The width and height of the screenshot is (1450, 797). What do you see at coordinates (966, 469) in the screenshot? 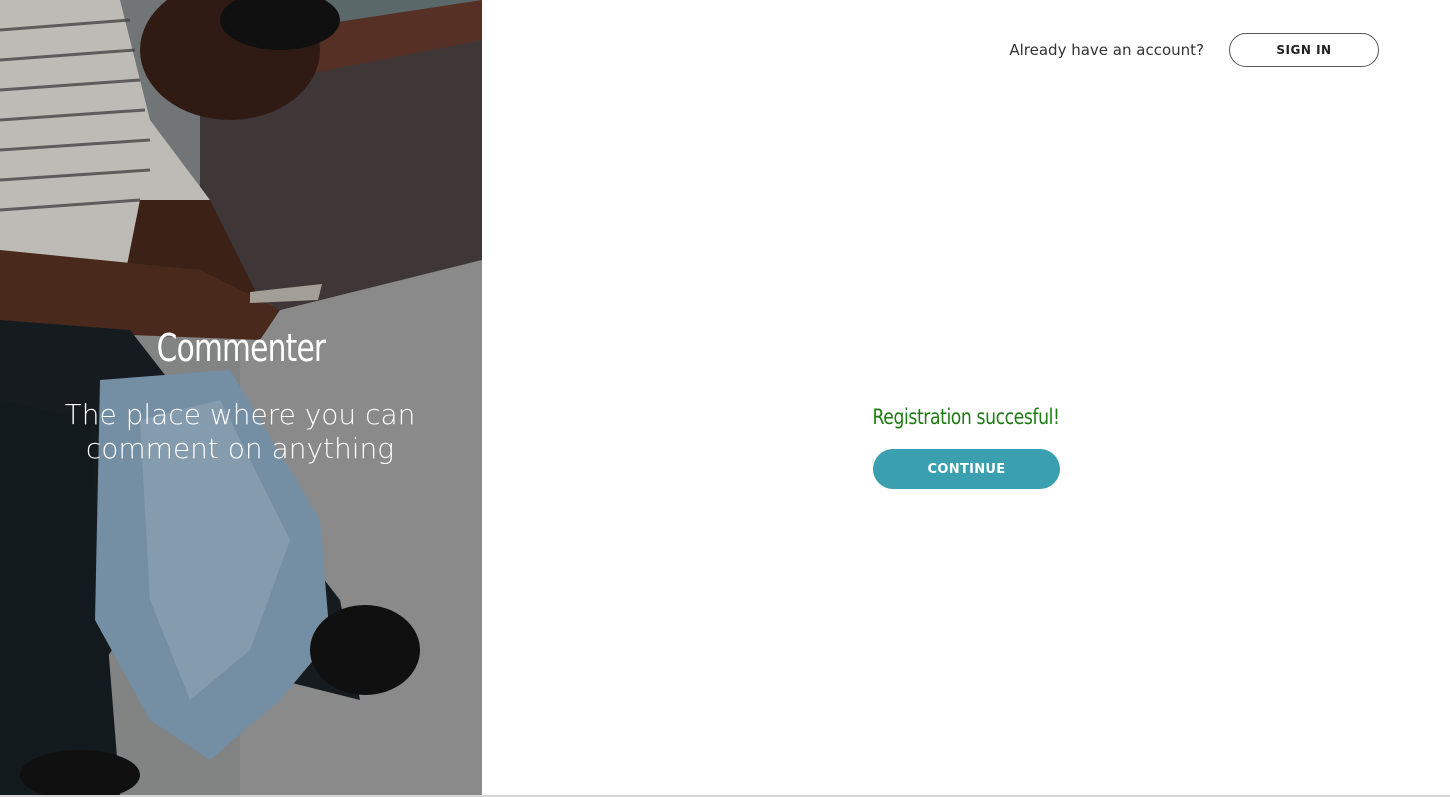
I see `continue-button: CONTINUE` at bounding box center [966, 469].